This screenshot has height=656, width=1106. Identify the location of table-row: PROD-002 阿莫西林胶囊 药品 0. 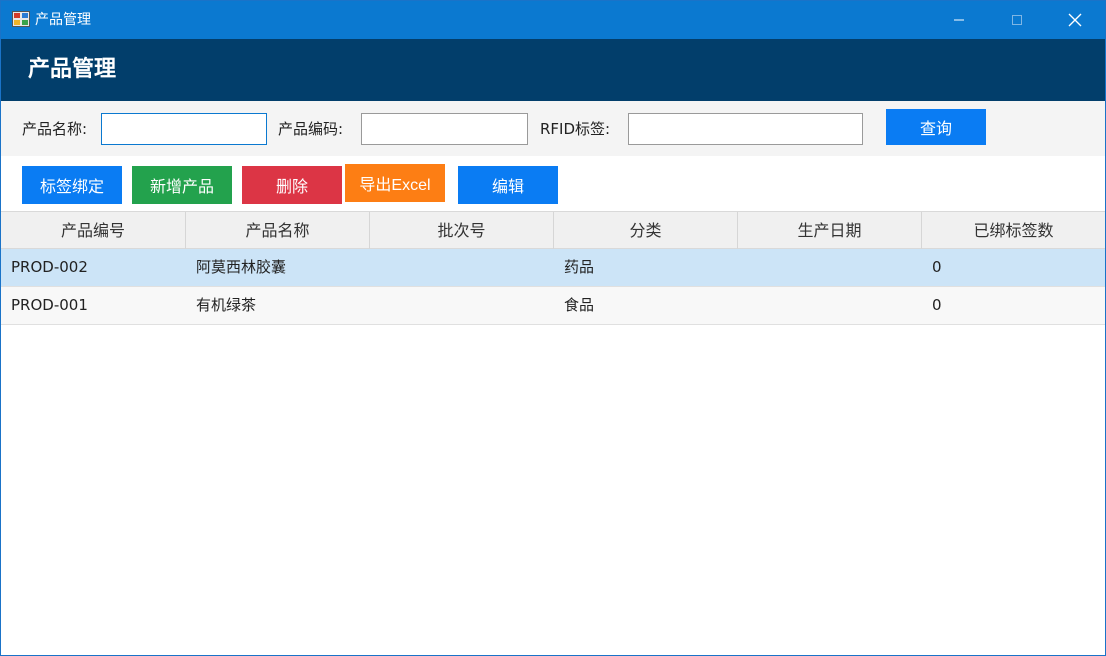
(553, 268).